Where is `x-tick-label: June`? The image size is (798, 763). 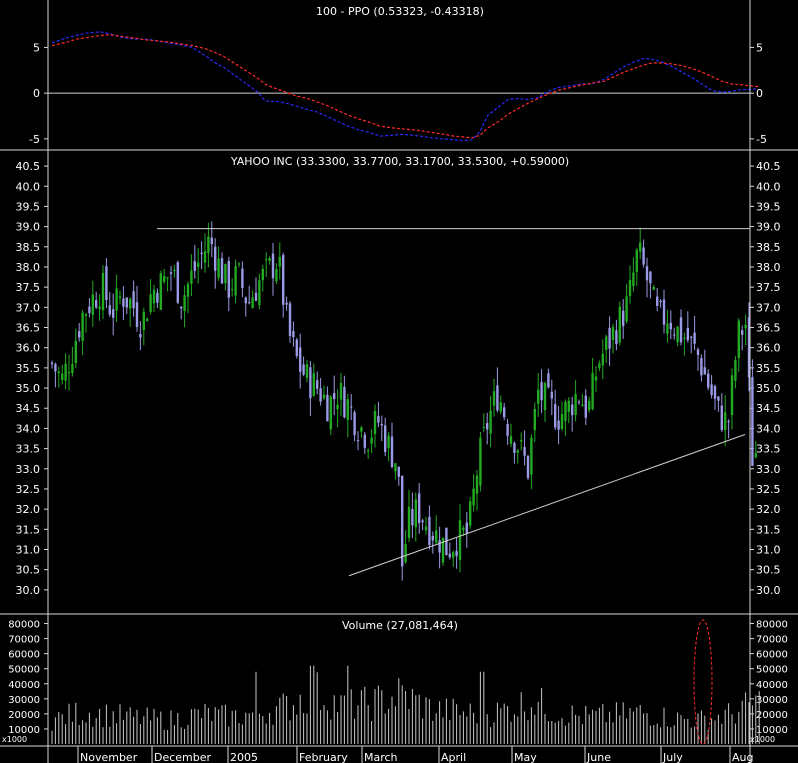
x-tick-label: June is located at coordinates (598, 757).